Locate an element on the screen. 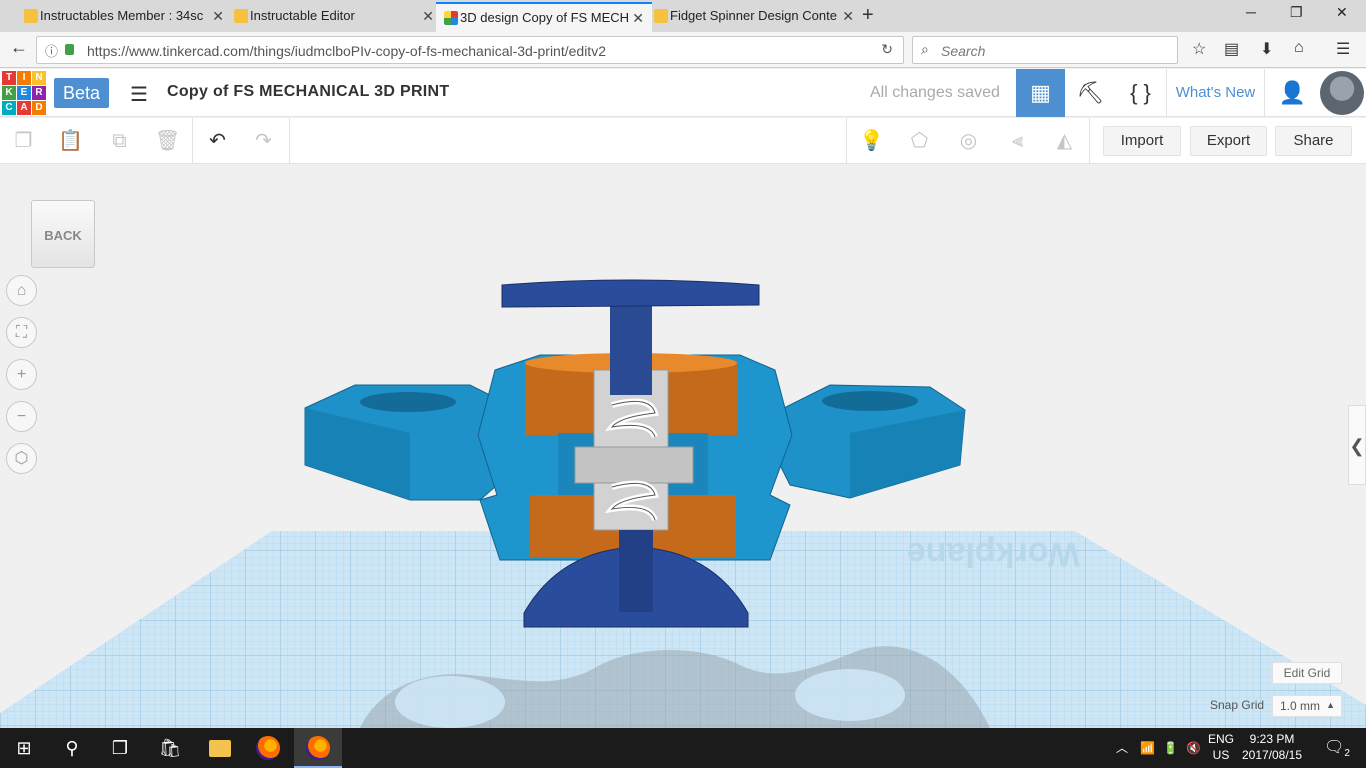 This screenshot has height=768, width=1366. zoom-in-icon: + is located at coordinates (21, 374).